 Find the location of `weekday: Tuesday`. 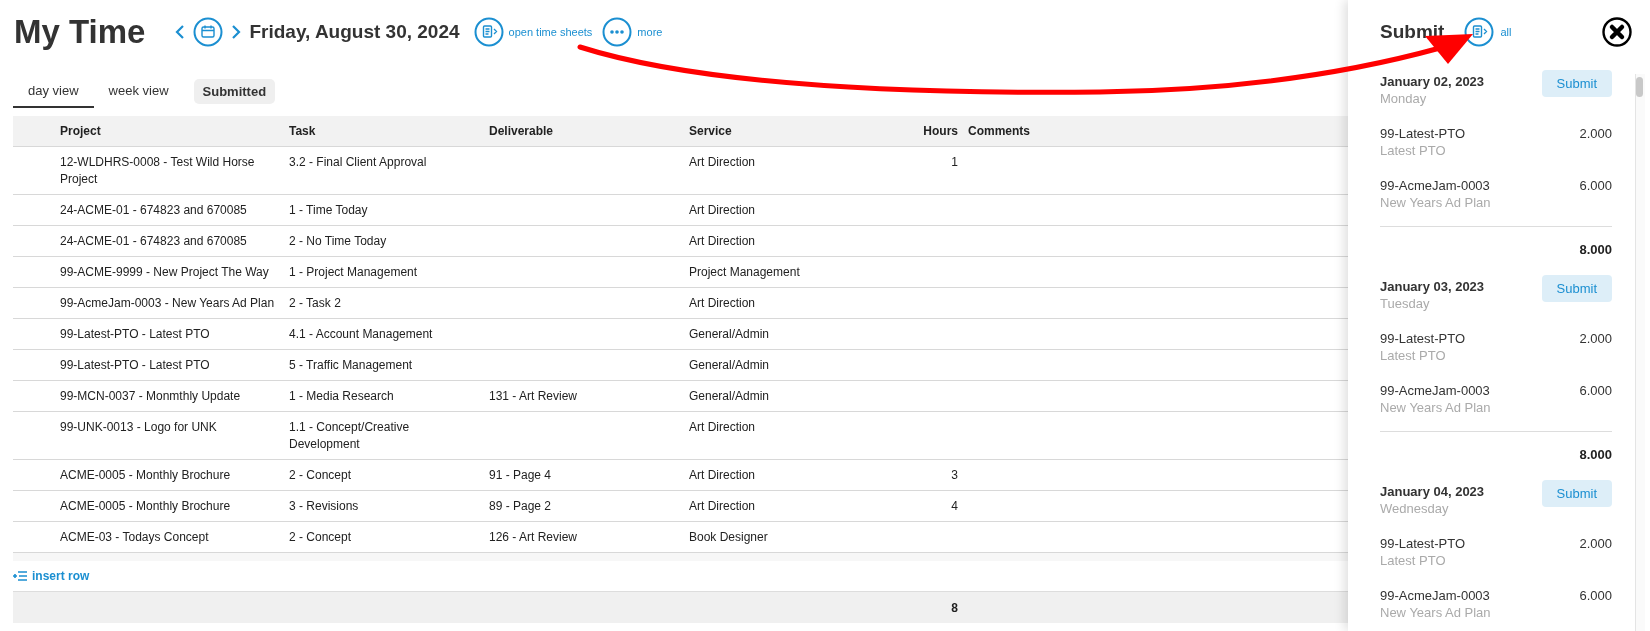

weekday: Tuesday is located at coordinates (1405, 303).